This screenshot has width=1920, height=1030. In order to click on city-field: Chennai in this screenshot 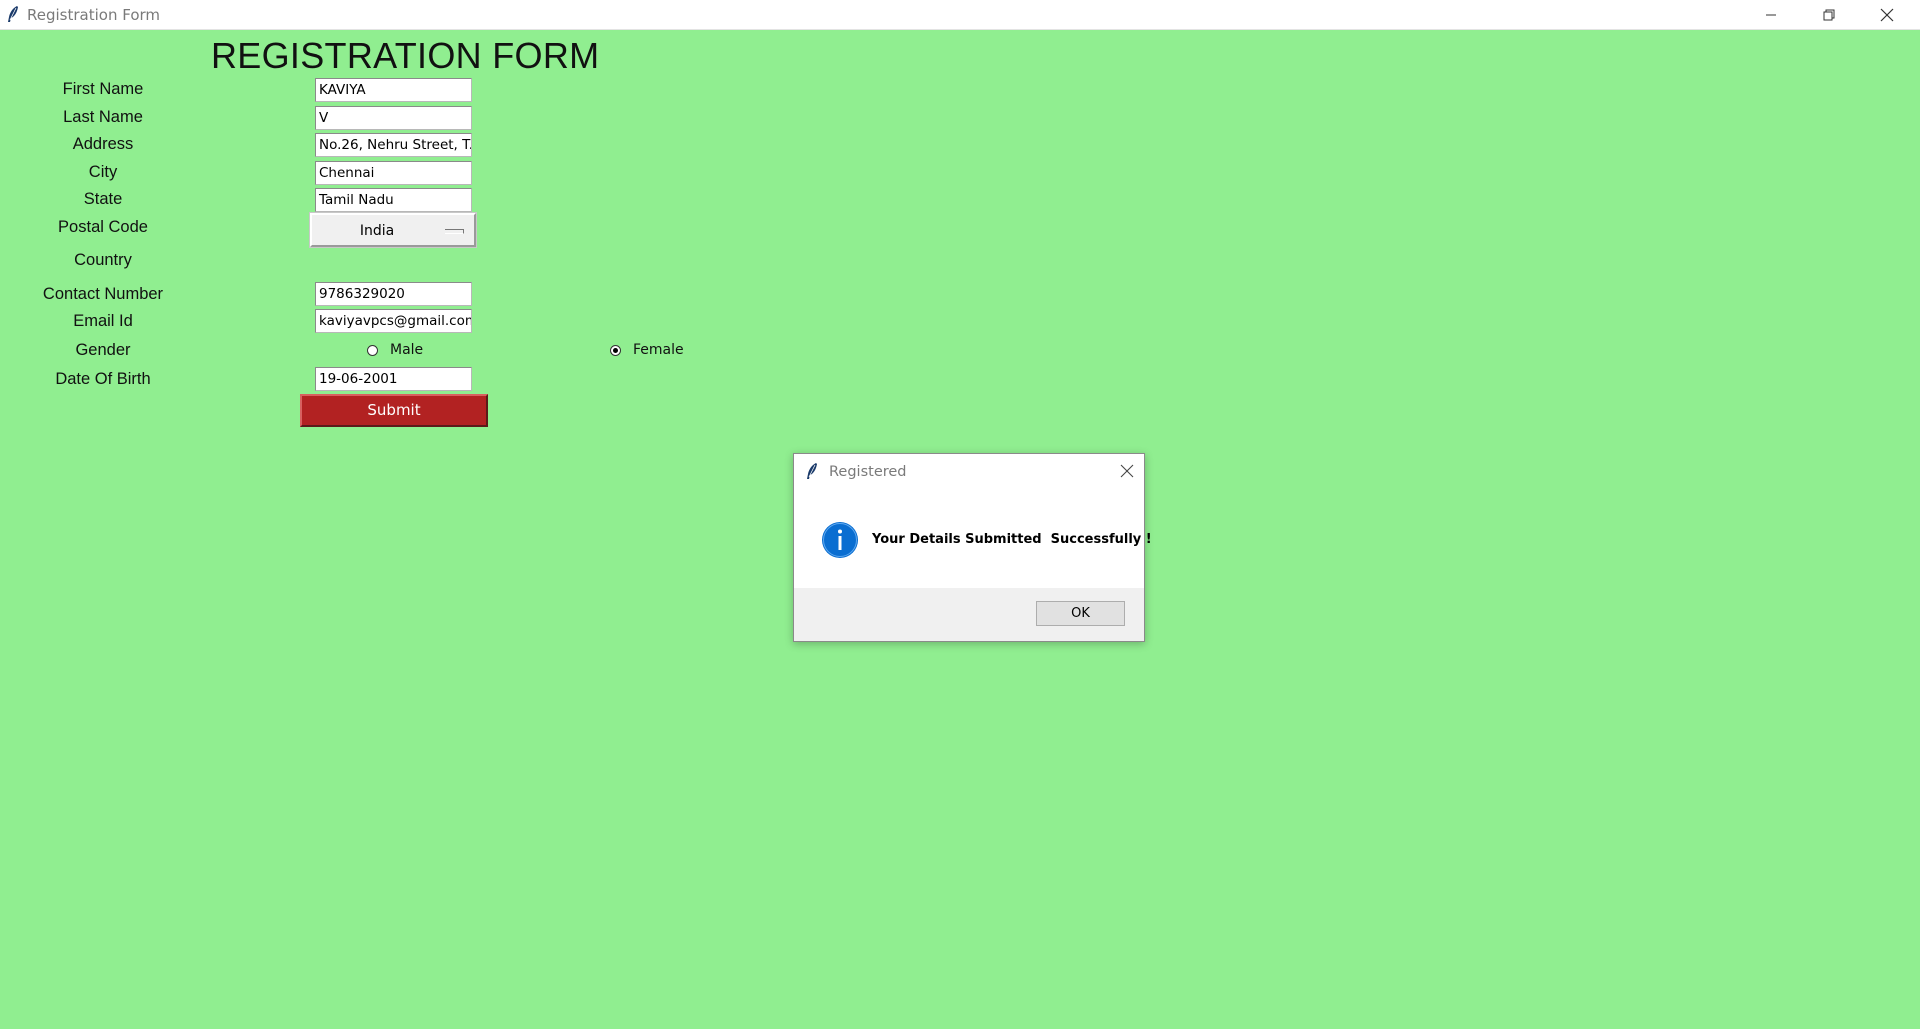, I will do `click(393, 173)`.